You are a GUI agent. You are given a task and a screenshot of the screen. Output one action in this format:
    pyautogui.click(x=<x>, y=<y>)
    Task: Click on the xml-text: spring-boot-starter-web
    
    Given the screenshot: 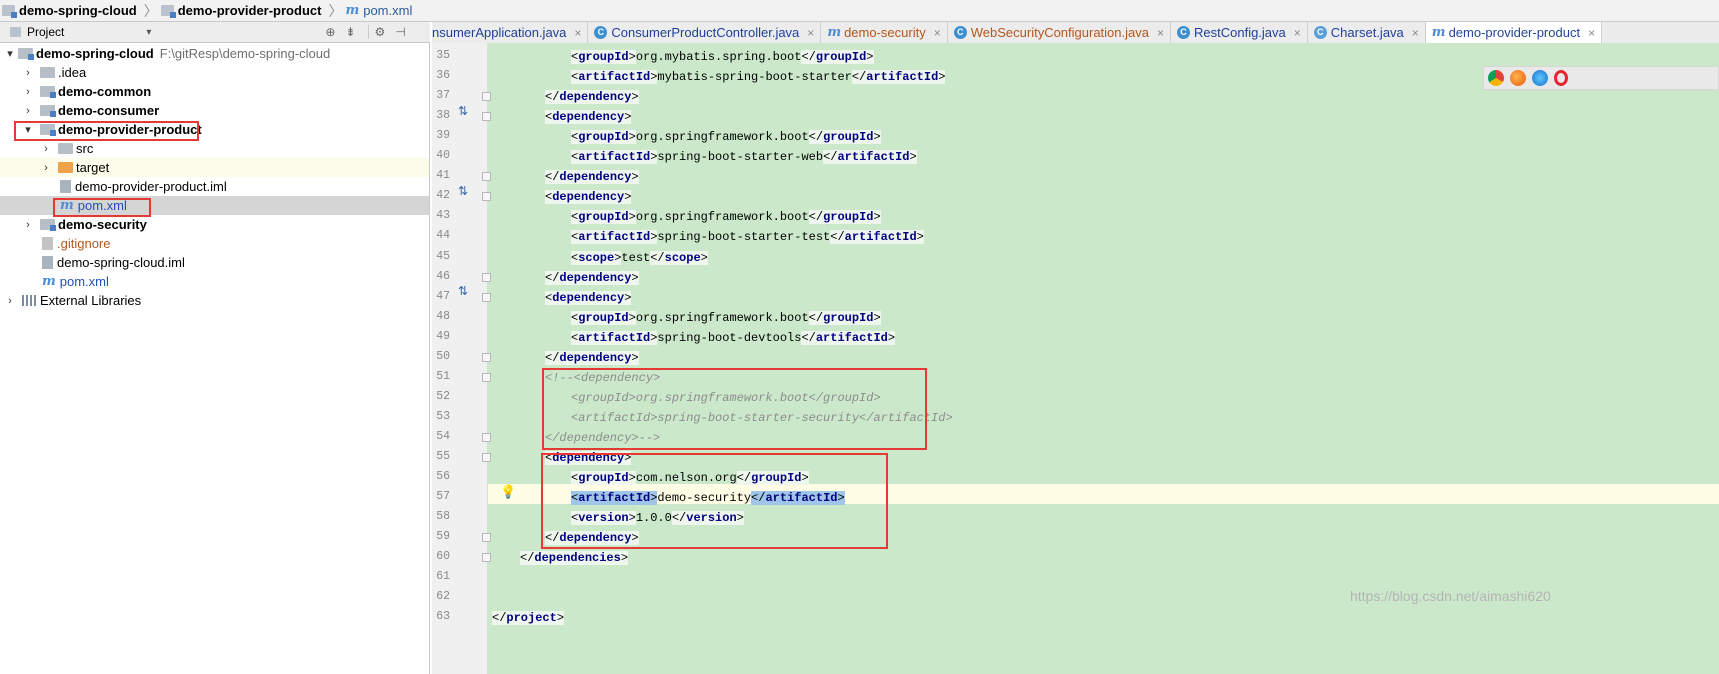 What is the action you would take?
    pyautogui.click(x=740, y=157)
    